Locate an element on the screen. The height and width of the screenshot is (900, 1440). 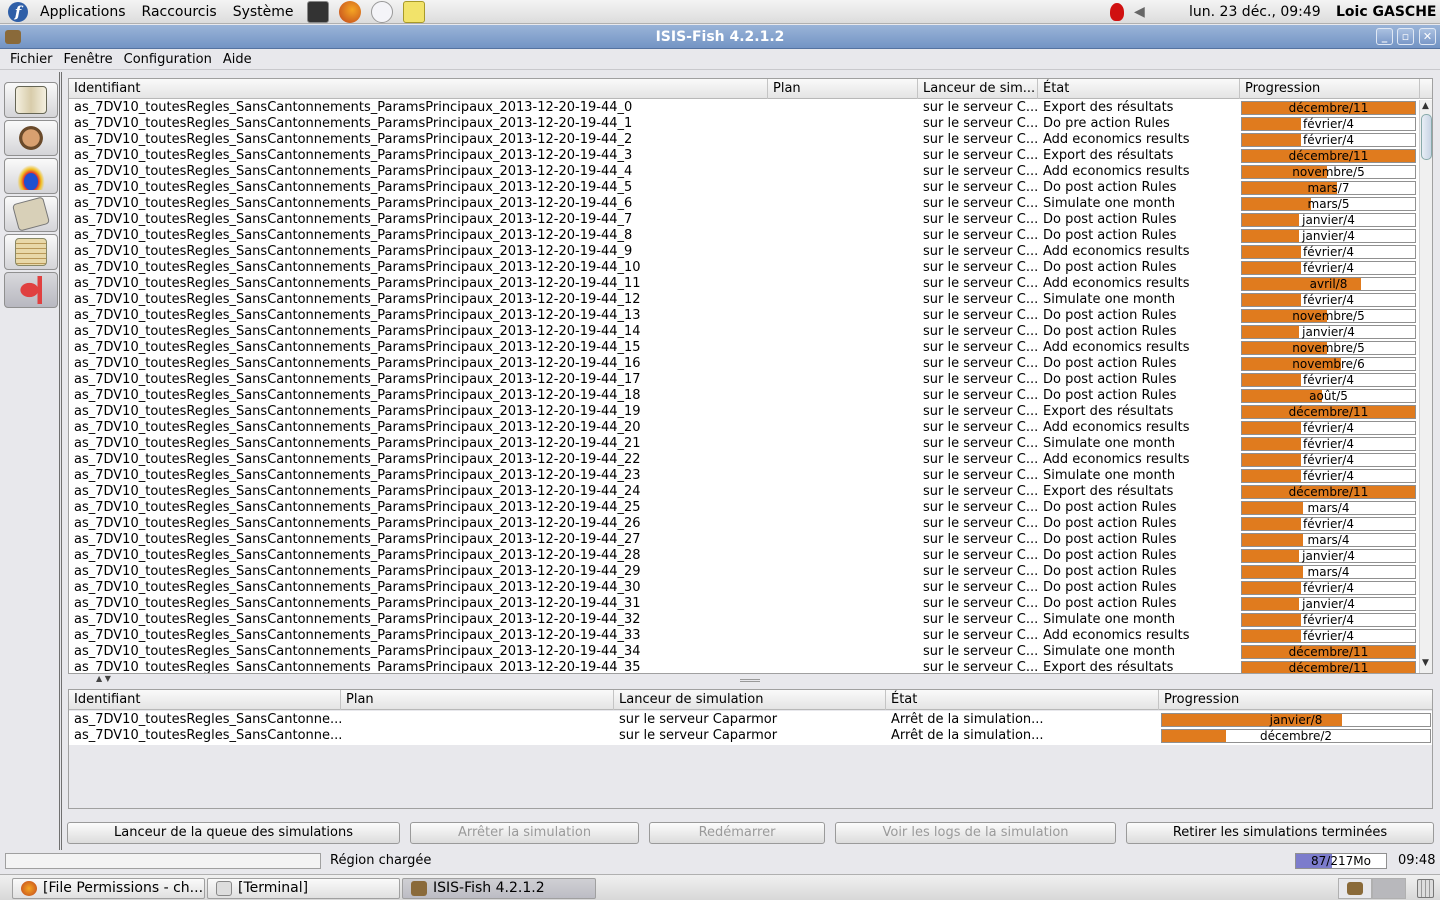
sidebar-button-book is located at coordinates (31, 100).